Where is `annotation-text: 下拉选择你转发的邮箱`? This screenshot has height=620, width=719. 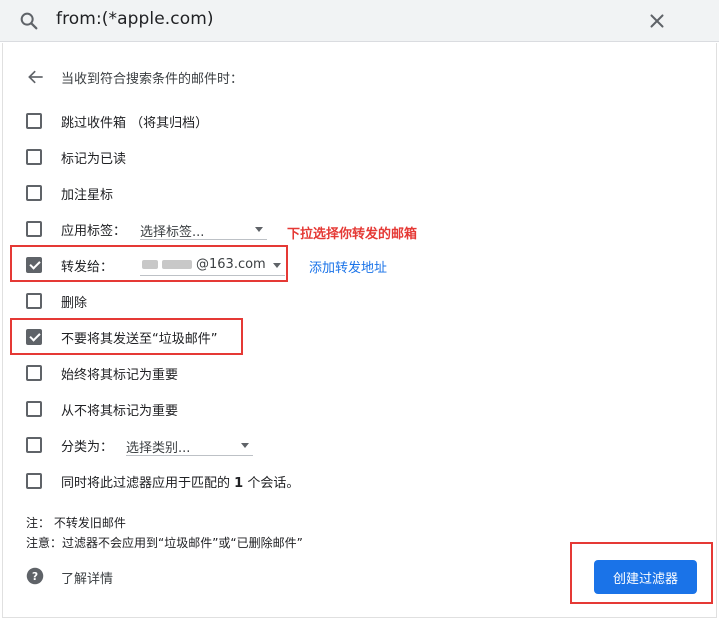
annotation-text: 下拉选择你转发的邮箱 is located at coordinates (352, 234).